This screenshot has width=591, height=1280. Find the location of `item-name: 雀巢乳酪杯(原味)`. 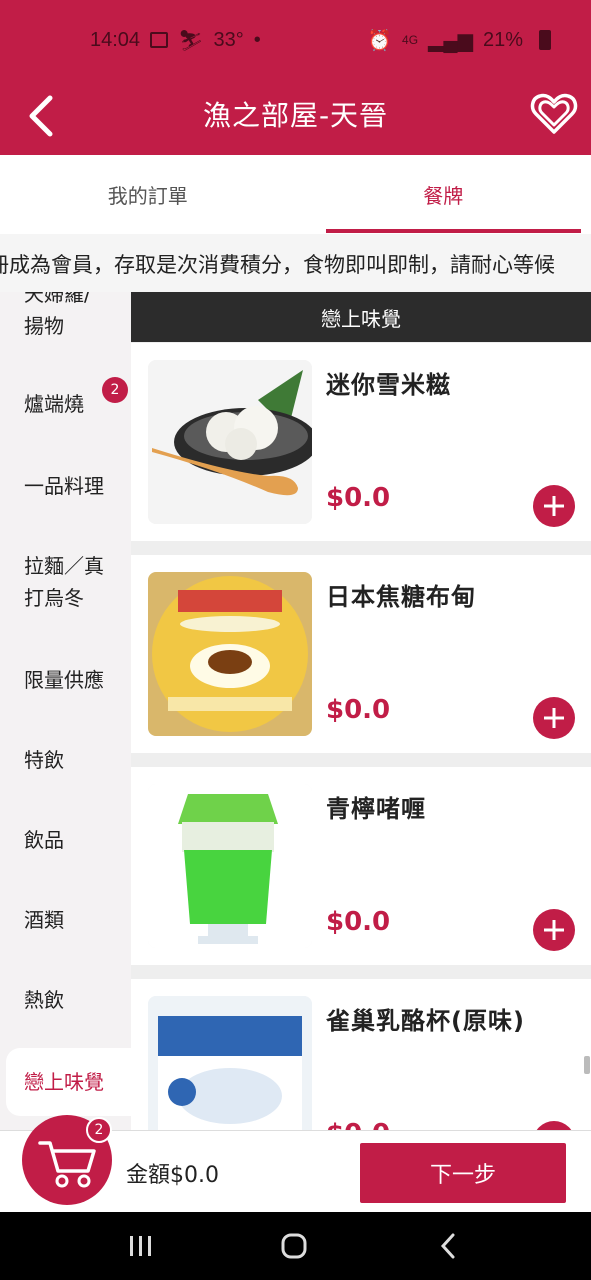

item-name: 雀巢乳酪杯(原味) is located at coordinates (425, 1021).